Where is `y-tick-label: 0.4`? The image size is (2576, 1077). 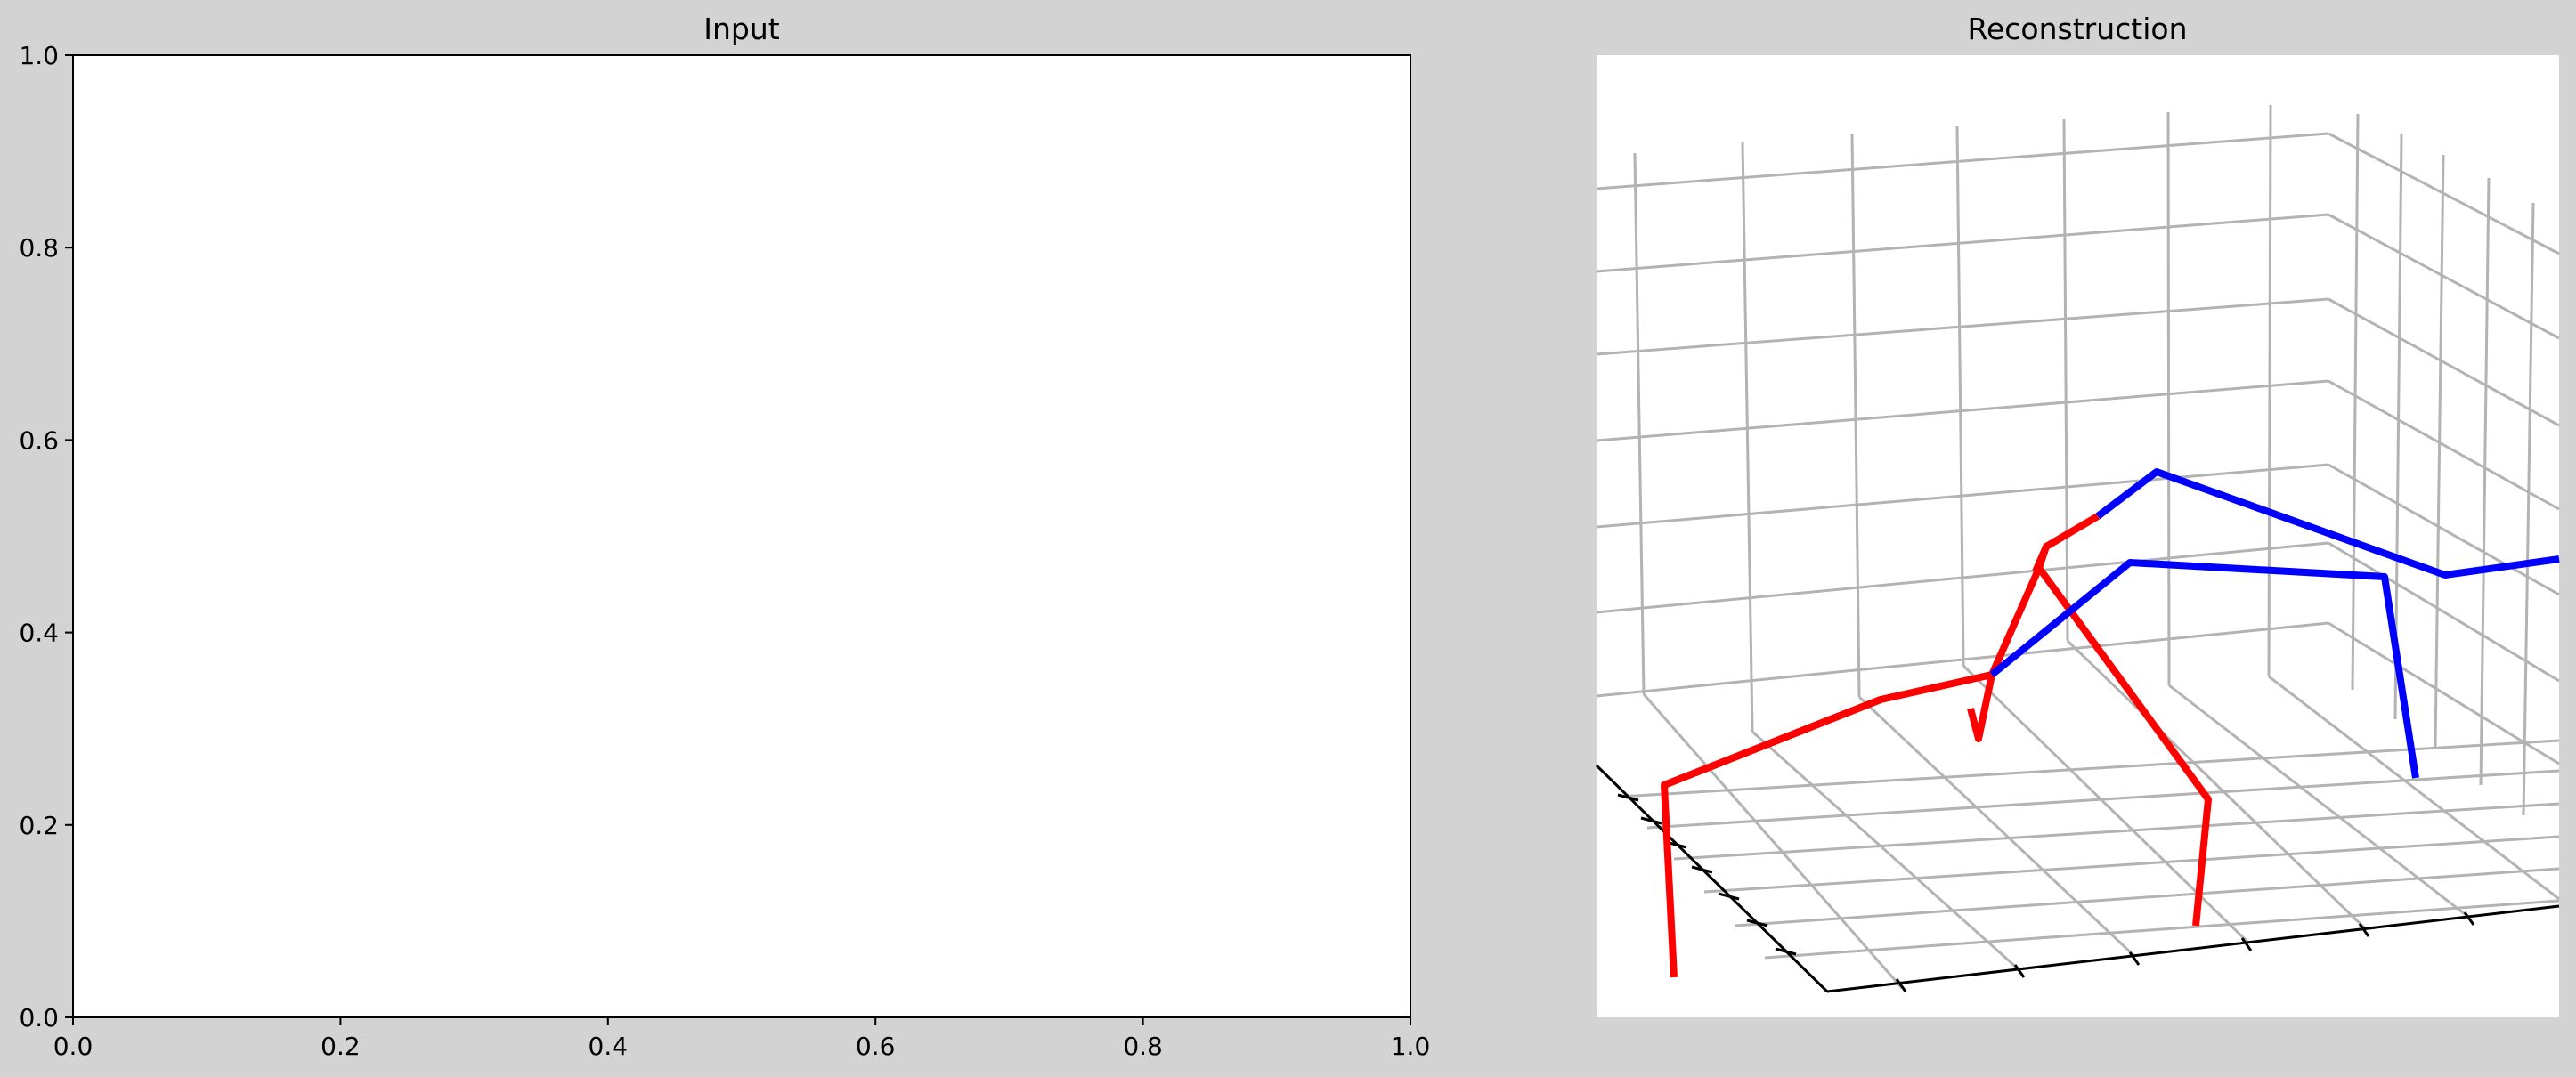
y-tick-label: 0.4 is located at coordinates (39, 633).